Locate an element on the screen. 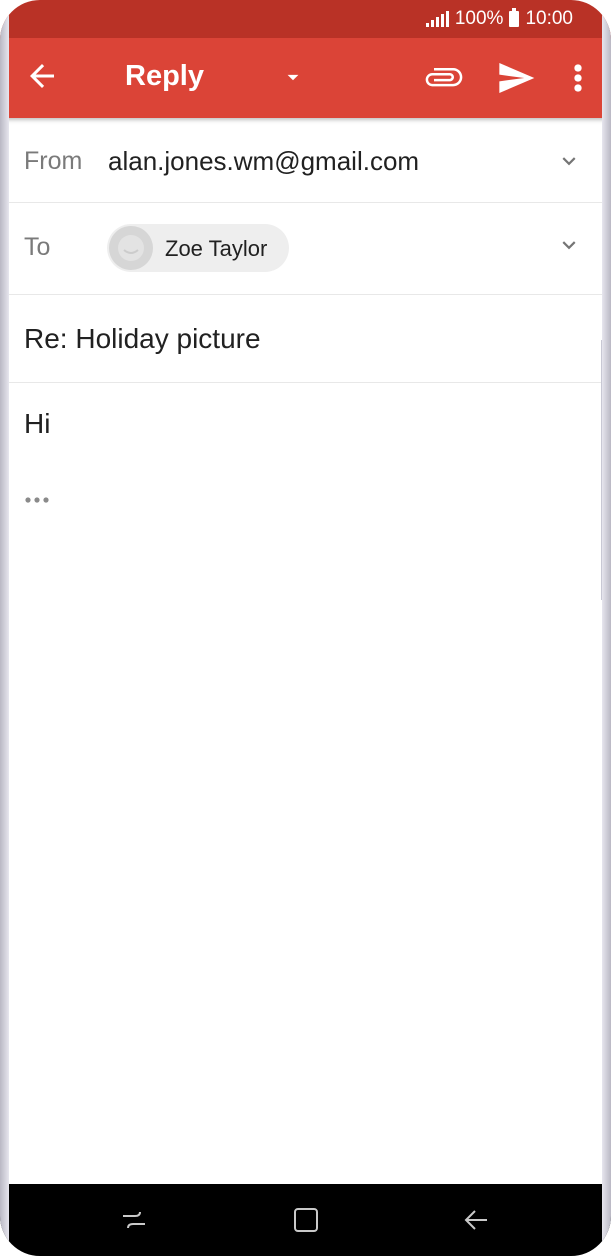 The image size is (611, 1256). to-label: To is located at coordinates (37, 247).